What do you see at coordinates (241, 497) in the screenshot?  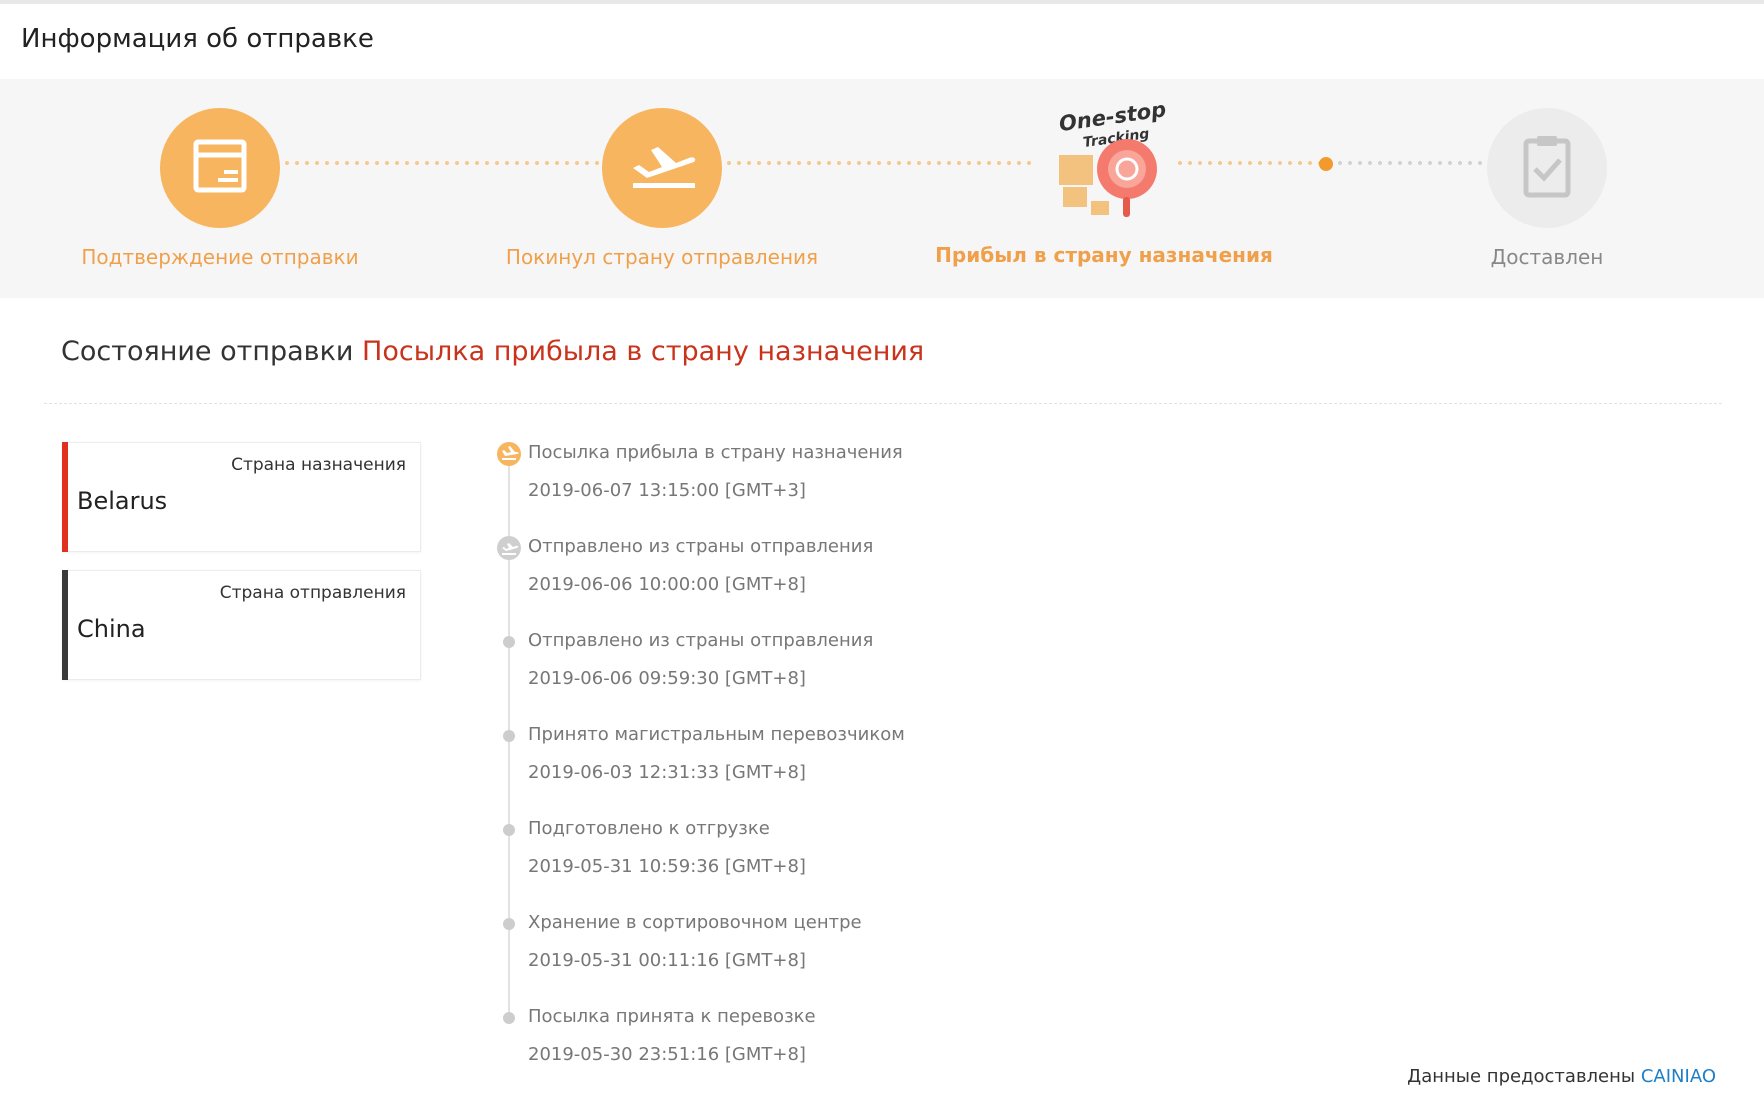 I see `destination-country-card: Страна назначения Belarus` at bounding box center [241, 497].